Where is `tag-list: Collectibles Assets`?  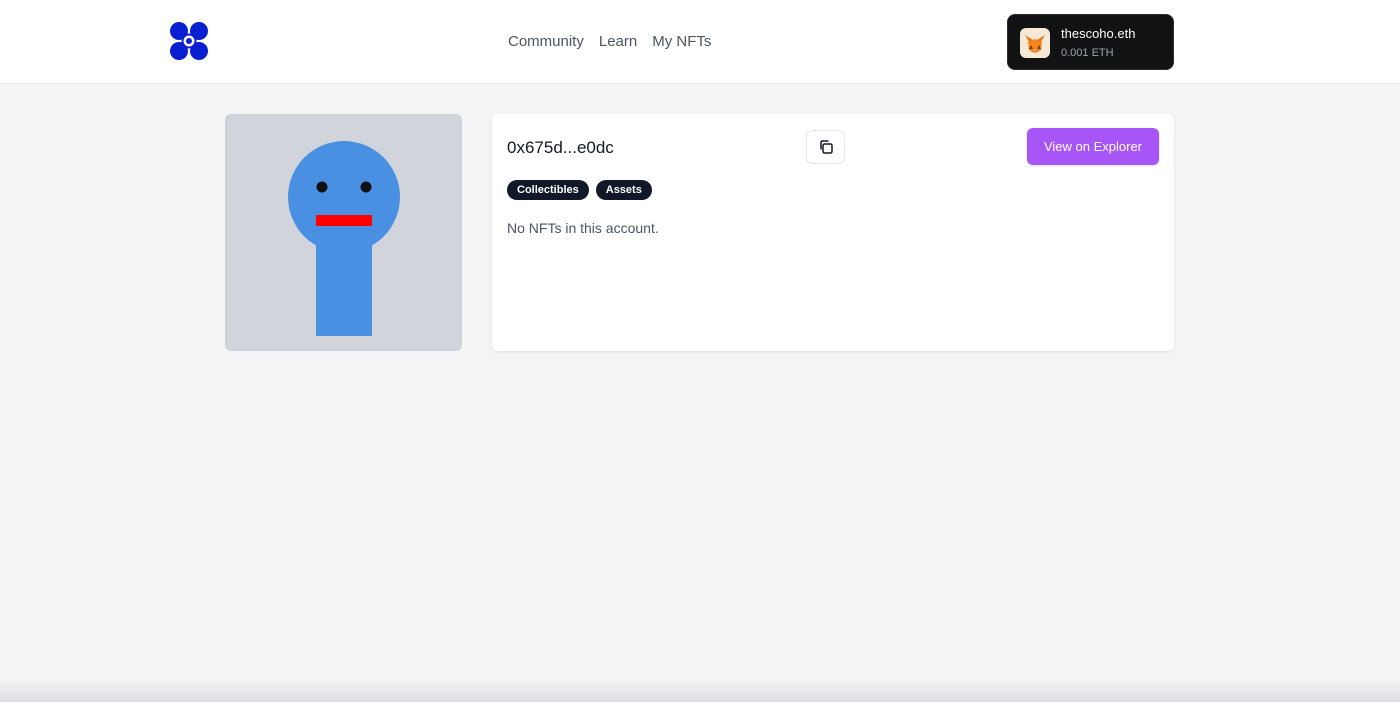 tag-list: Collectibles Assets is located at coordinates (579, 190).